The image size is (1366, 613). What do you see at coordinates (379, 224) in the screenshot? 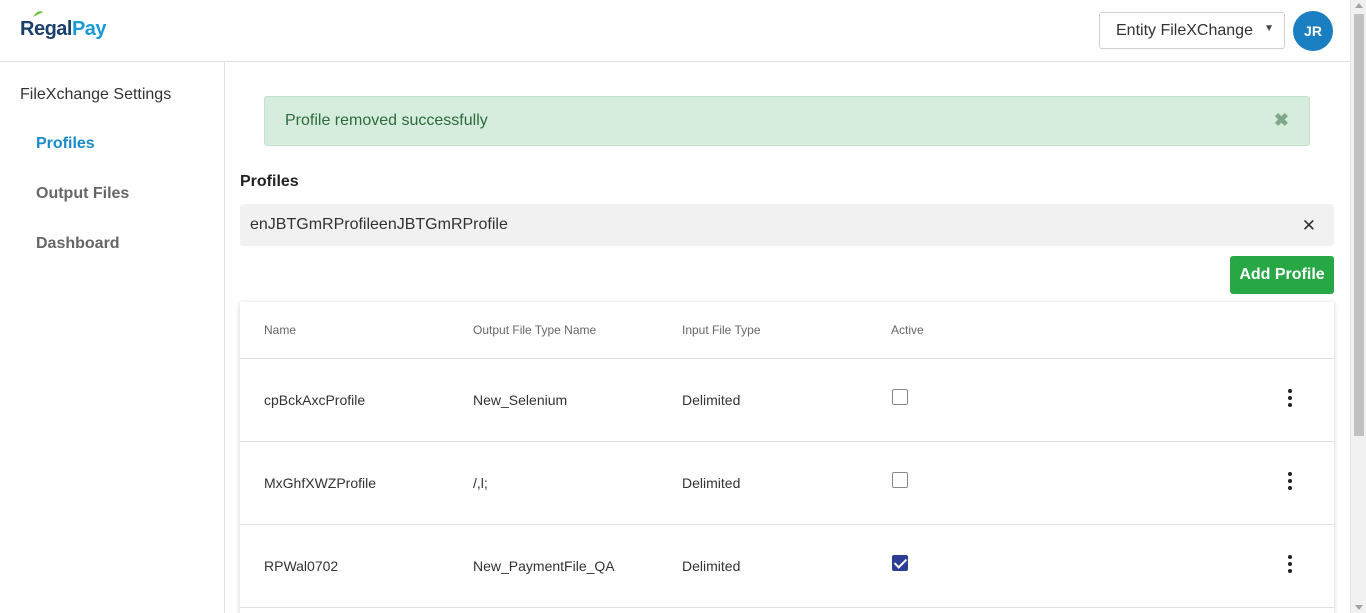
I see `search-input-value: enJBTGmRProfileenJBTGmRProfile` at bounding box center [379, 224].